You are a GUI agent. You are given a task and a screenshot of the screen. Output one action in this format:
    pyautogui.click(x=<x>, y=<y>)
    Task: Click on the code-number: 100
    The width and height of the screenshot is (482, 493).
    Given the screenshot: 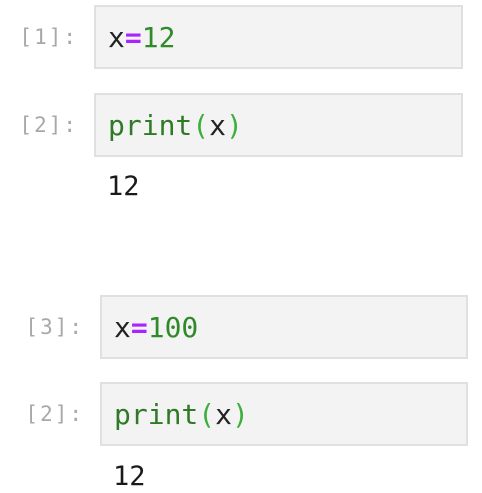 What is the action you would take?
    pyautogui.click(x=173, y=327)
    